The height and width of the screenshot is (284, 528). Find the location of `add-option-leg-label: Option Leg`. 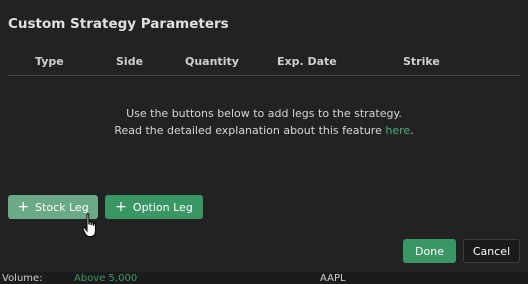

add-option-leg-label: Option Leg is located at coordinates (162, 207).